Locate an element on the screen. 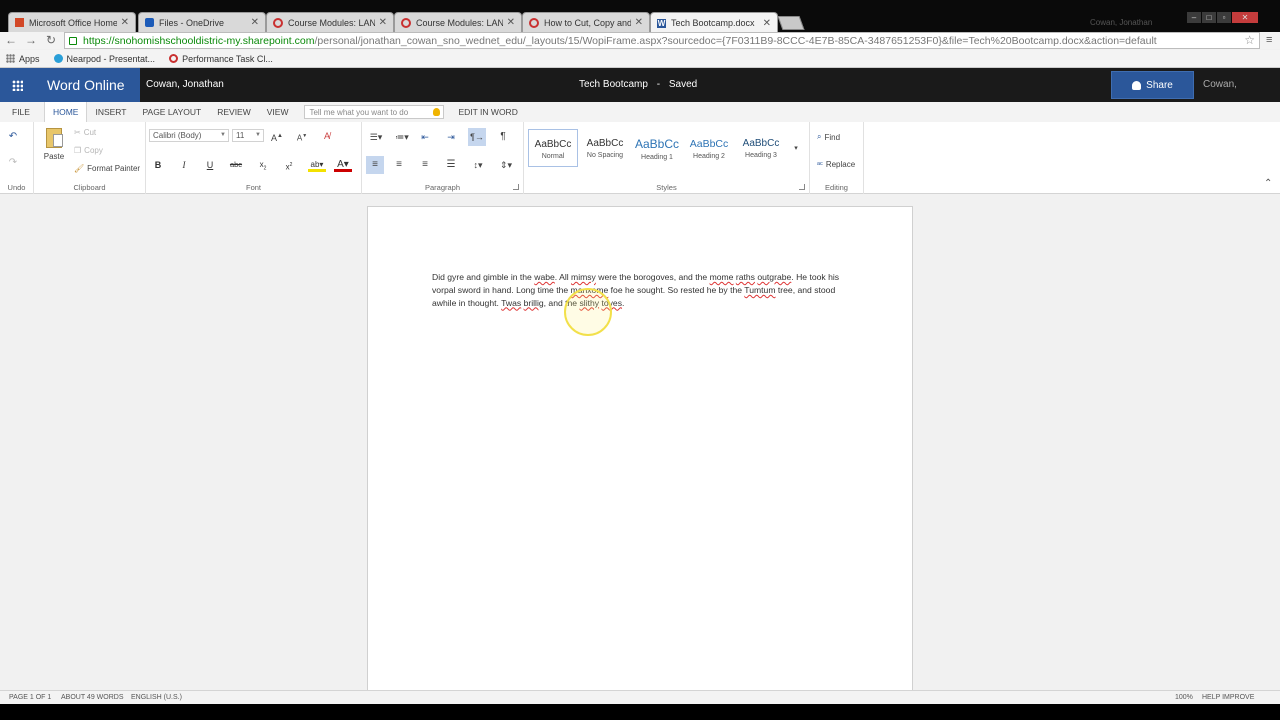 The height and width of the screenshot is (720, 1280). tab-home: HOME is located at coordinates (65, 112).